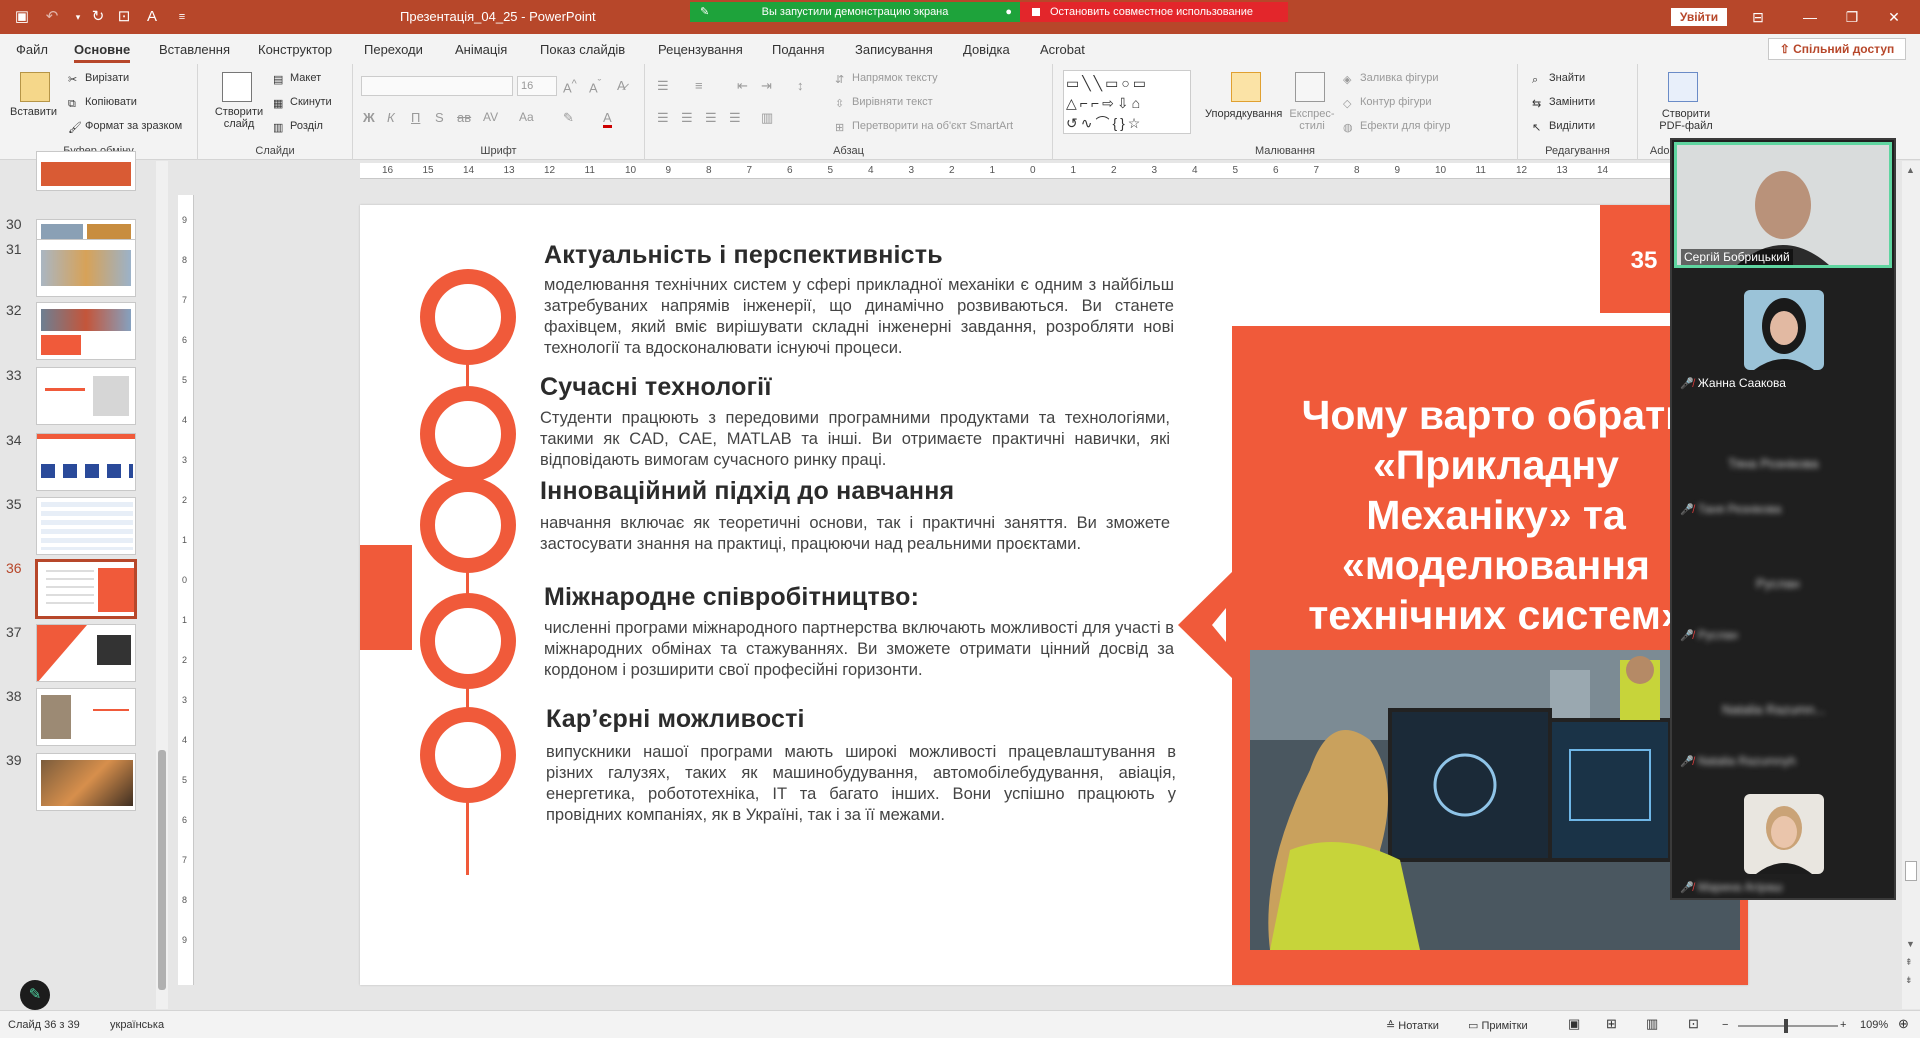  What do you see at coordinates (735, 118) in the screenshot?
I see `justify-icon: ☰` at bounding box center [735, 118].